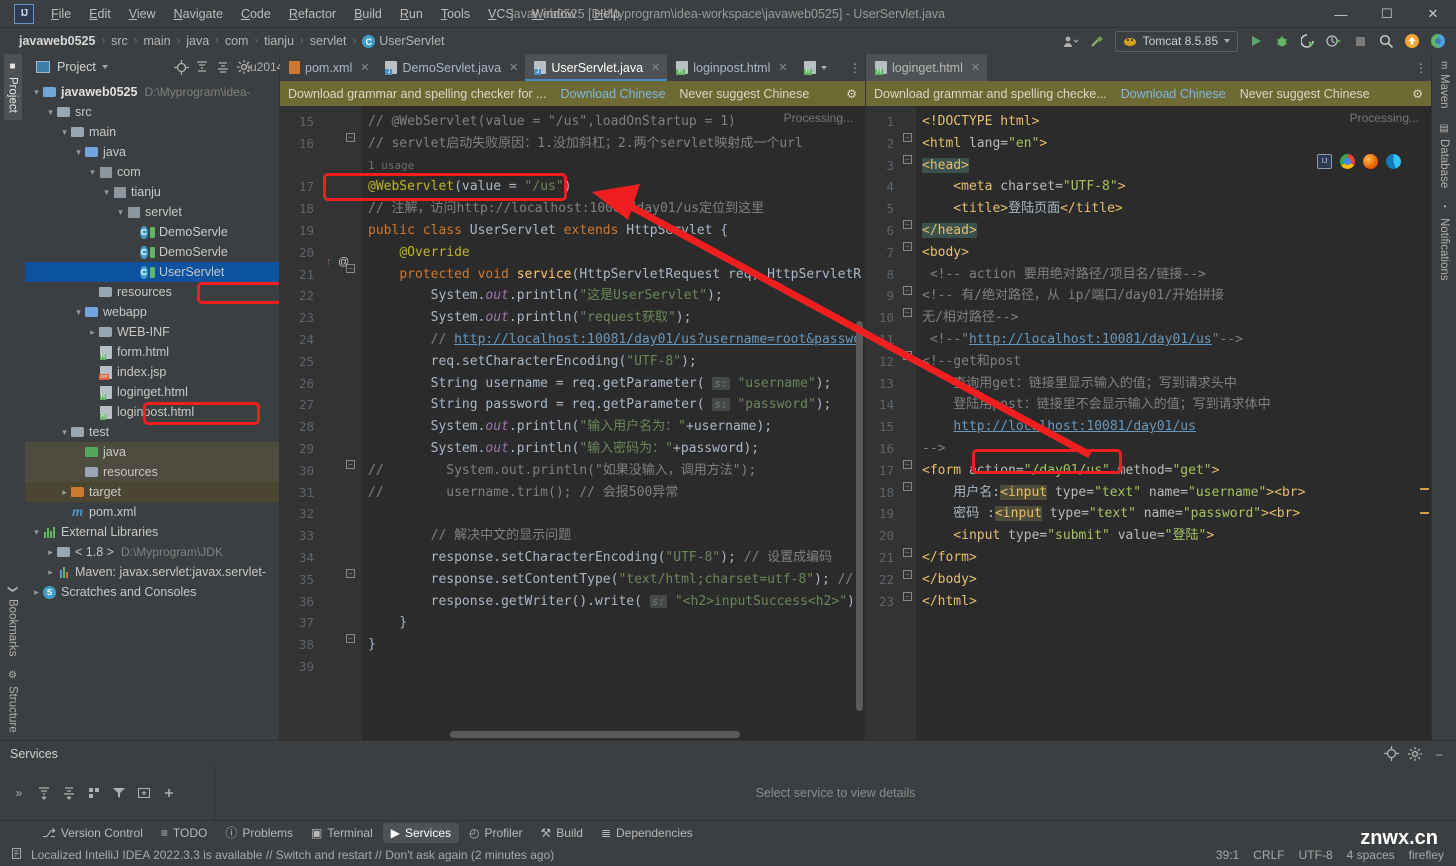  I want to click on expand-all-icon, so click(44, 793).